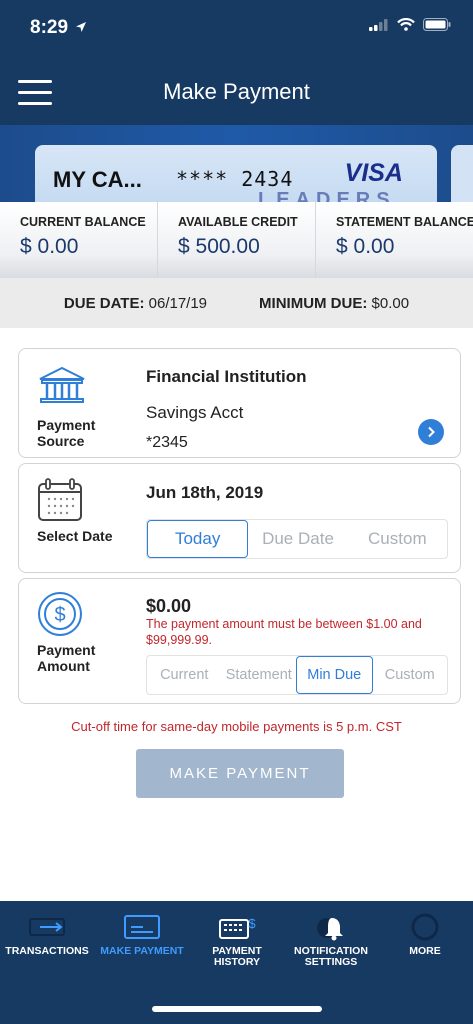  What do you see at coordinates (334, 303) in the screenshot?
I see `minimum-due: MINIMUM DUE: $0.00` at bounding box center [334, 303].